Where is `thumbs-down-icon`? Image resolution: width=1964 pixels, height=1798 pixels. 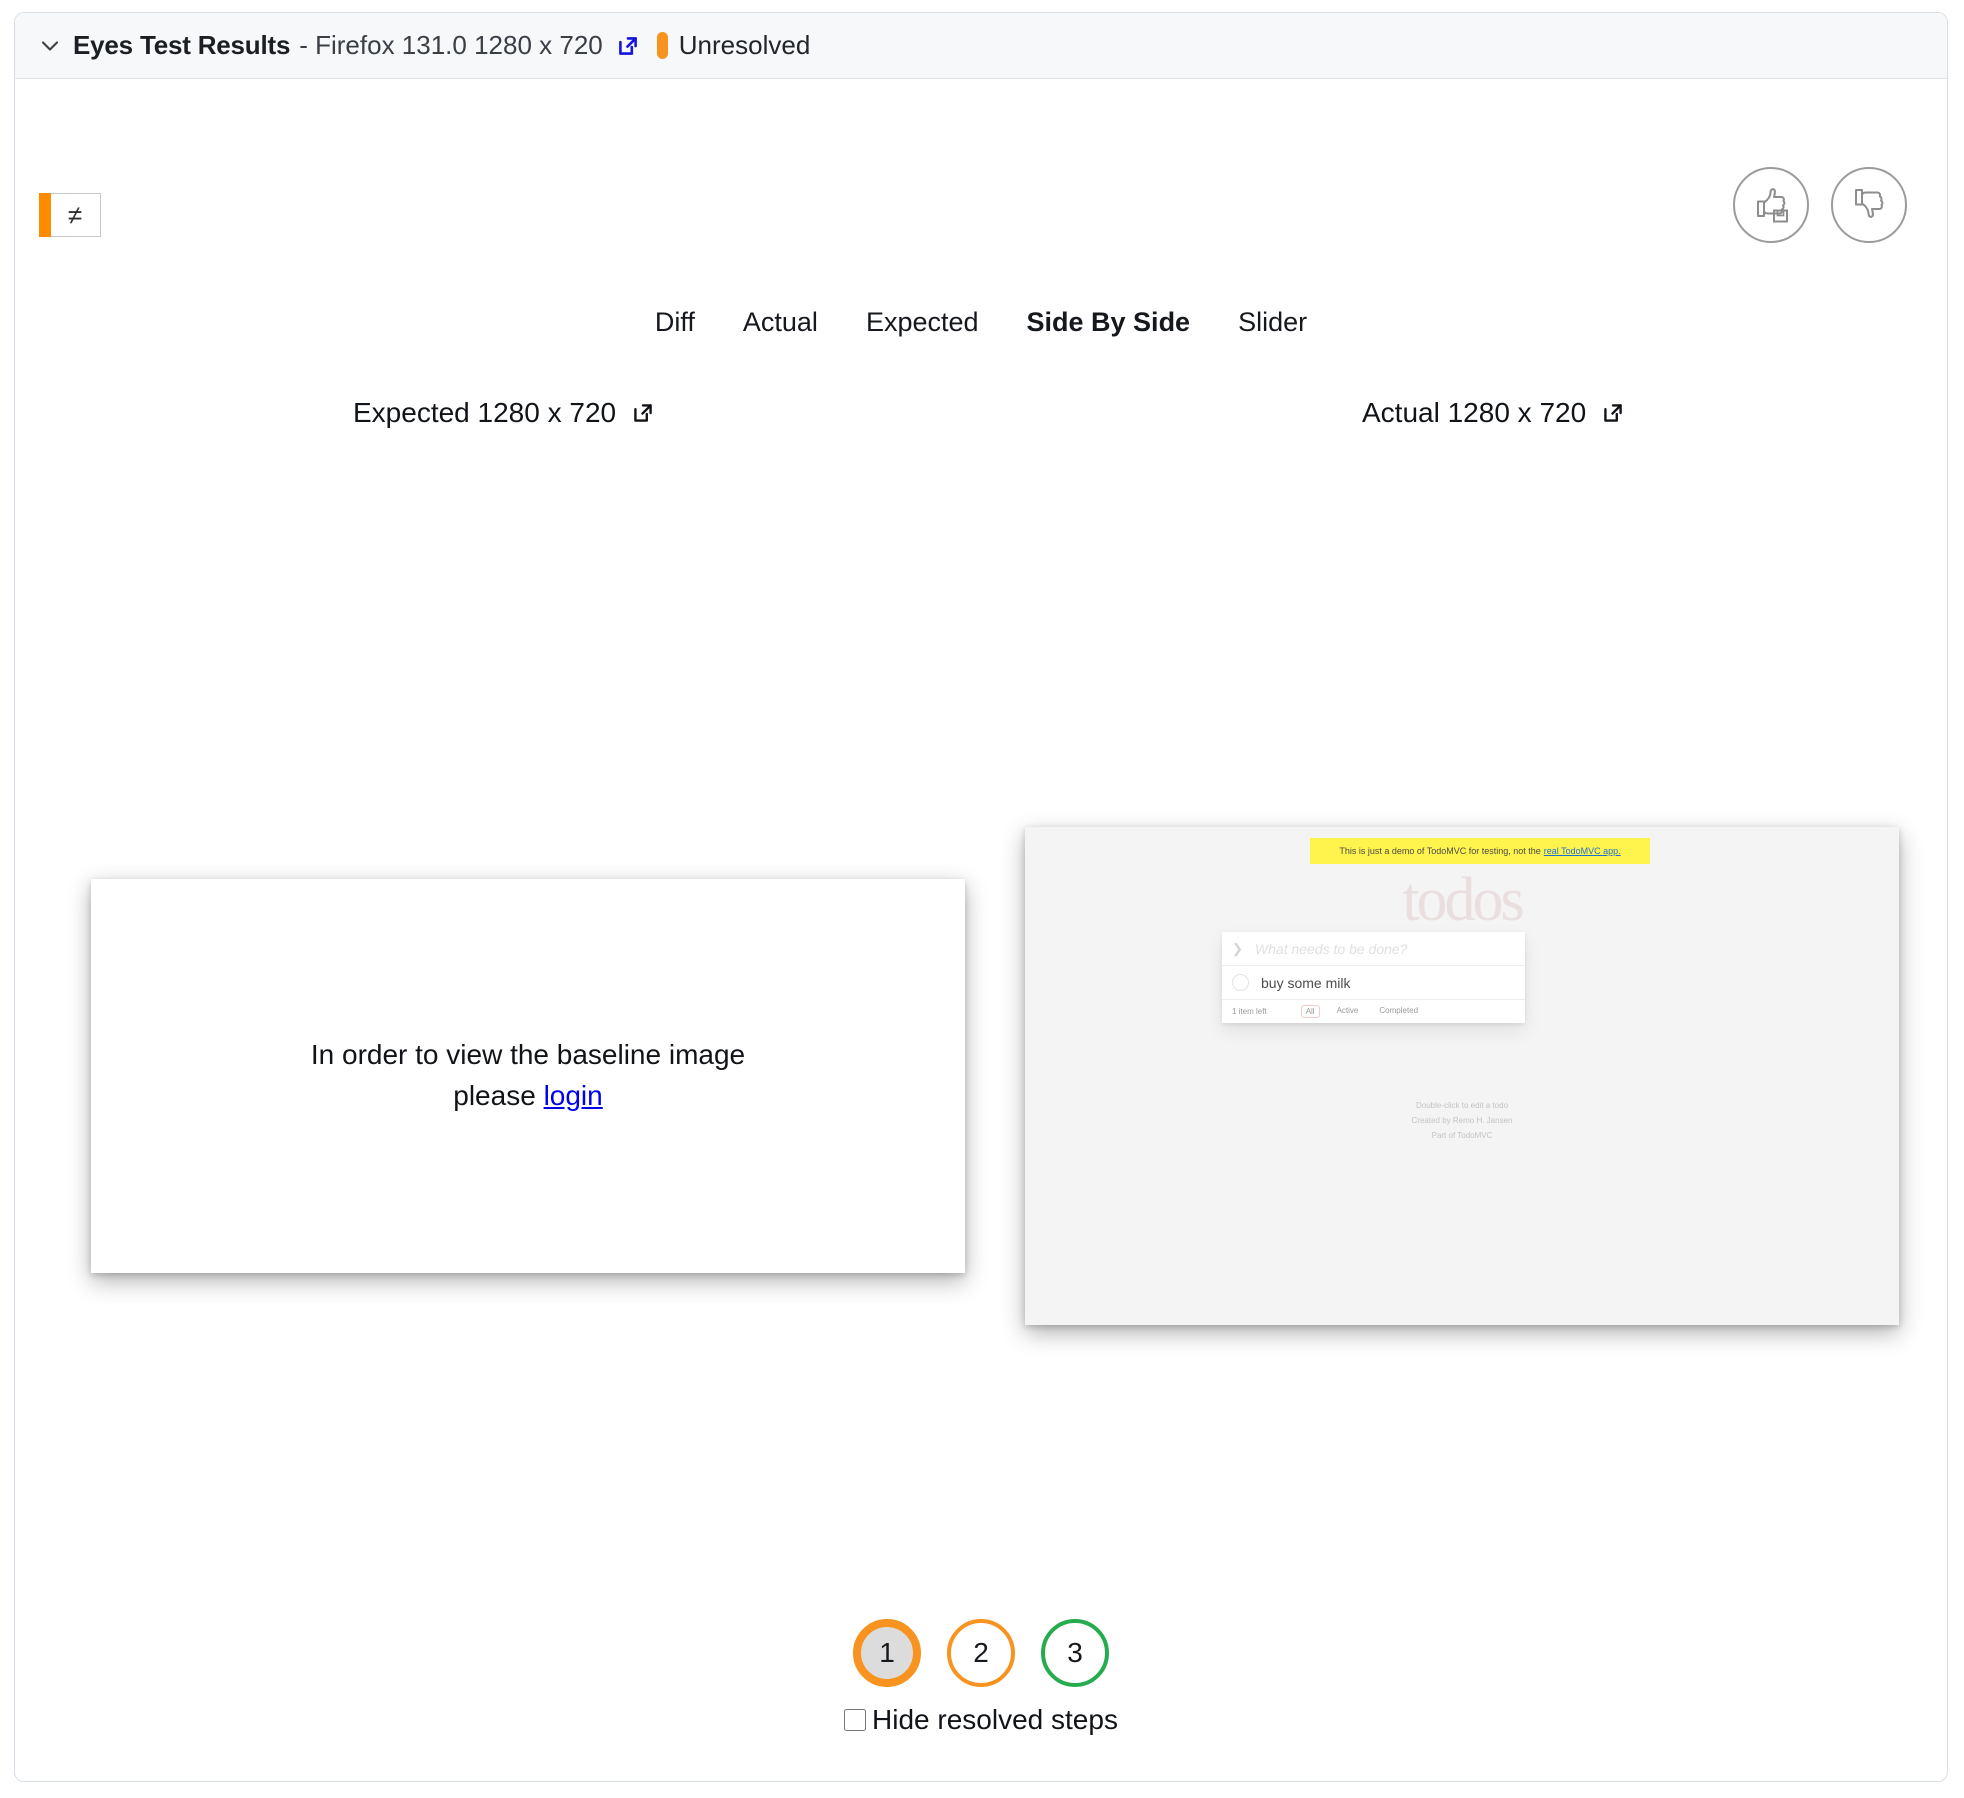 thumbs-down-icon is located at coordinates (1869, 205).